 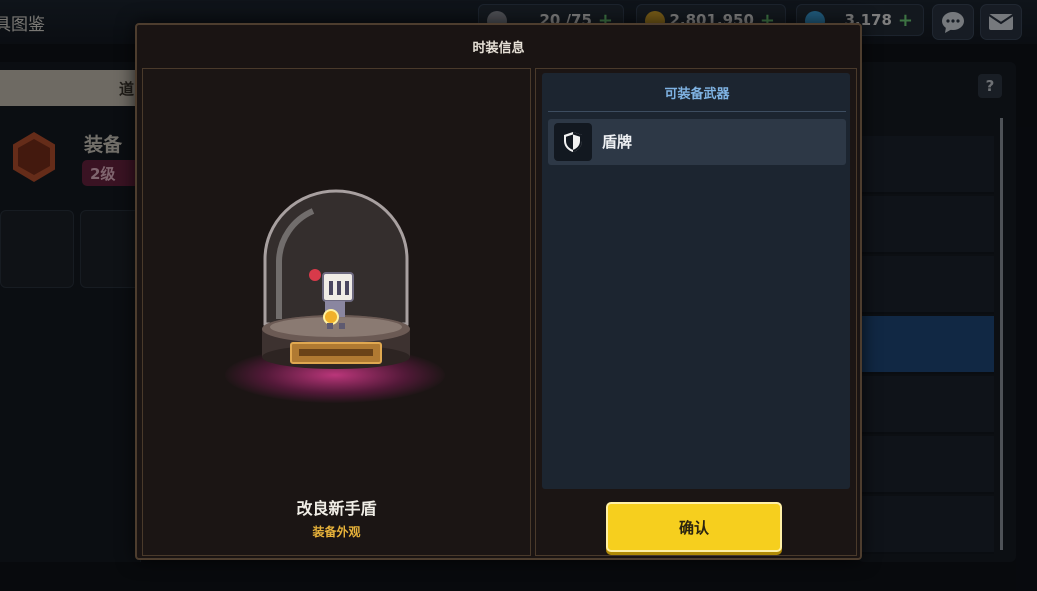 I want to click on weapon-item-label: 盾牌, so click(x=617, y=142).